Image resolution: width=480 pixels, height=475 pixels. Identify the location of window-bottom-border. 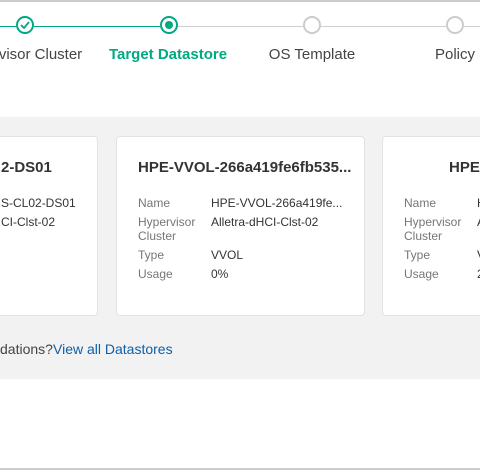
(240, 469).